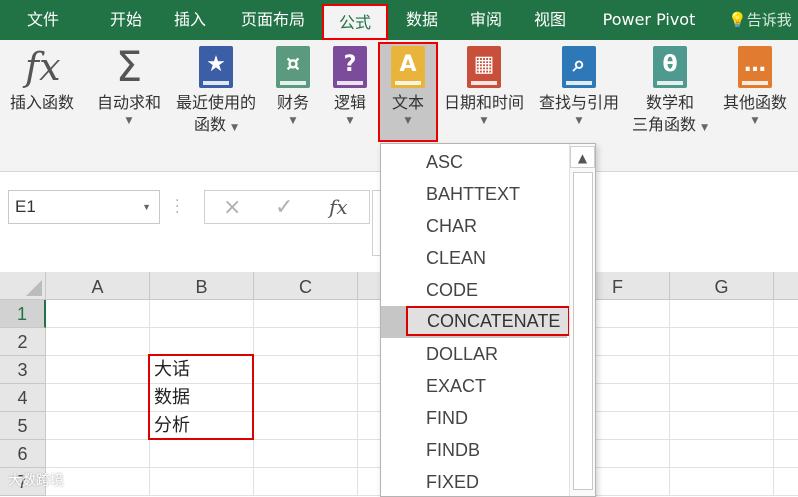 The width and height of the screenshot is (798, 497). I want to click on recently-used-label-1: 最近使用的, so click(215, 102).